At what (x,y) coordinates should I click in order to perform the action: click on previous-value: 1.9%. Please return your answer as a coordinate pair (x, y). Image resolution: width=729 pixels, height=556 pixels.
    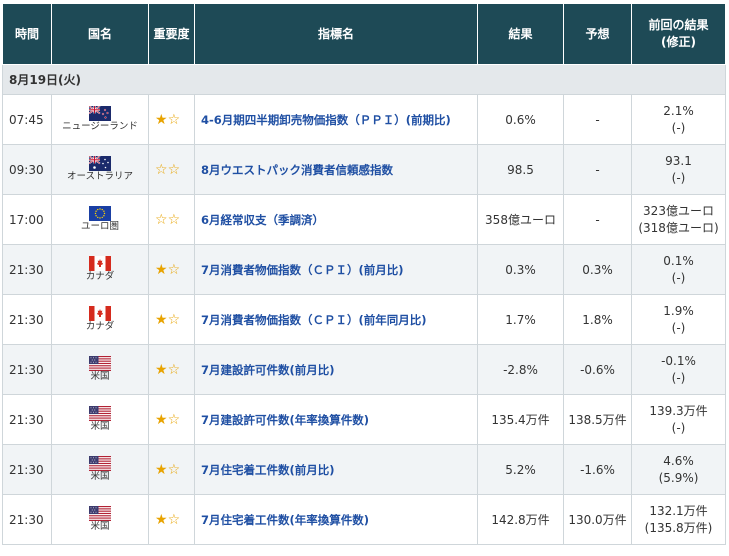
    Looking at the image, I should click on (678, 310).